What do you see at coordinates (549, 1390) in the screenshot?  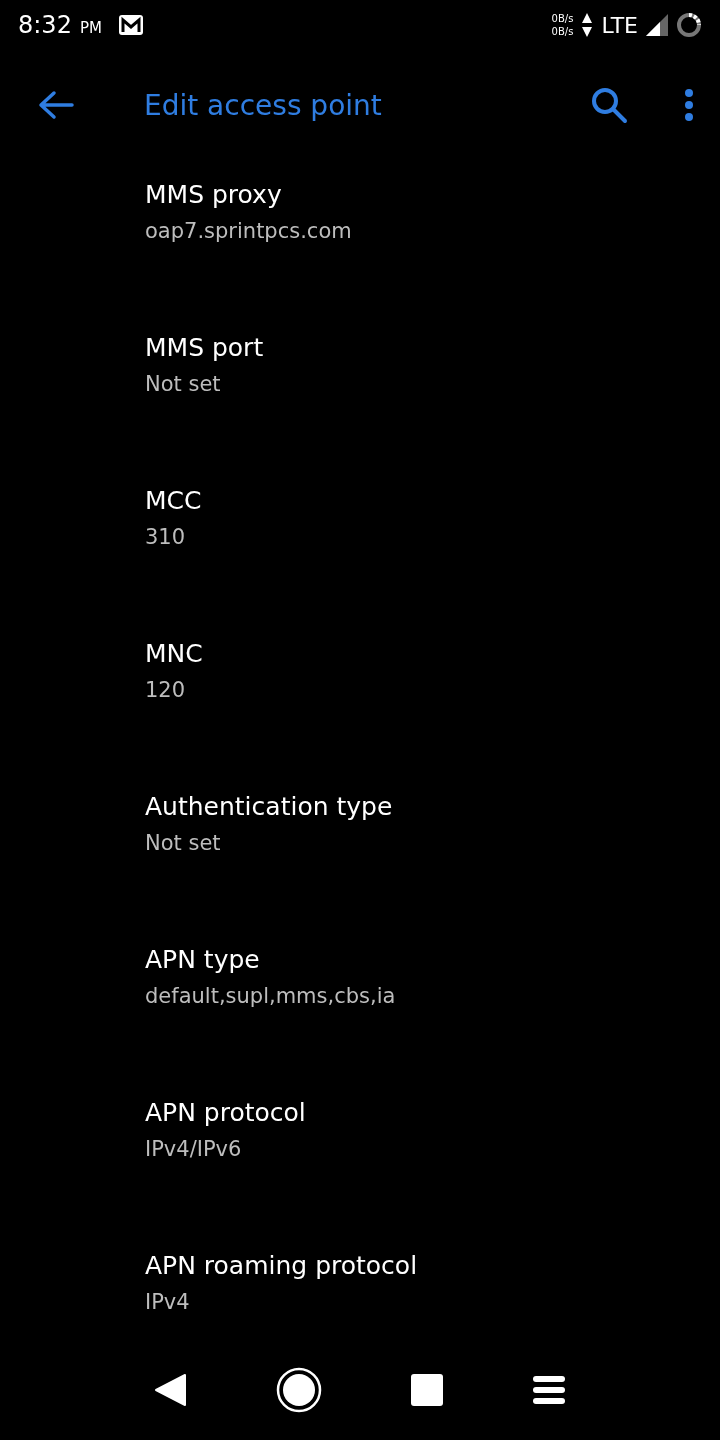 I see `menu-icon` at bounding box center [549, 1390].